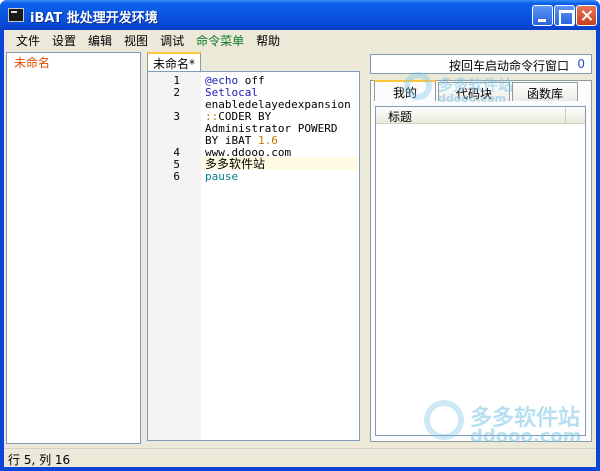 This screenshot has width=600, height=471. I want to click on column-header-title: 标题, so click(471, 115).